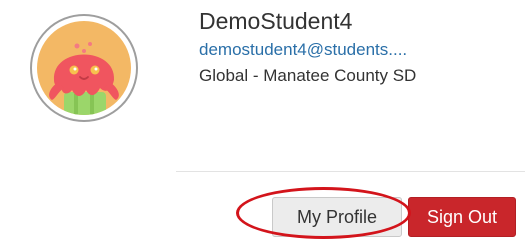 This screenshot has height=240, width=525. Describe the element at coordinates (337, 217) in the screenshot. I see `my-profile-button: My Profile` at that location.